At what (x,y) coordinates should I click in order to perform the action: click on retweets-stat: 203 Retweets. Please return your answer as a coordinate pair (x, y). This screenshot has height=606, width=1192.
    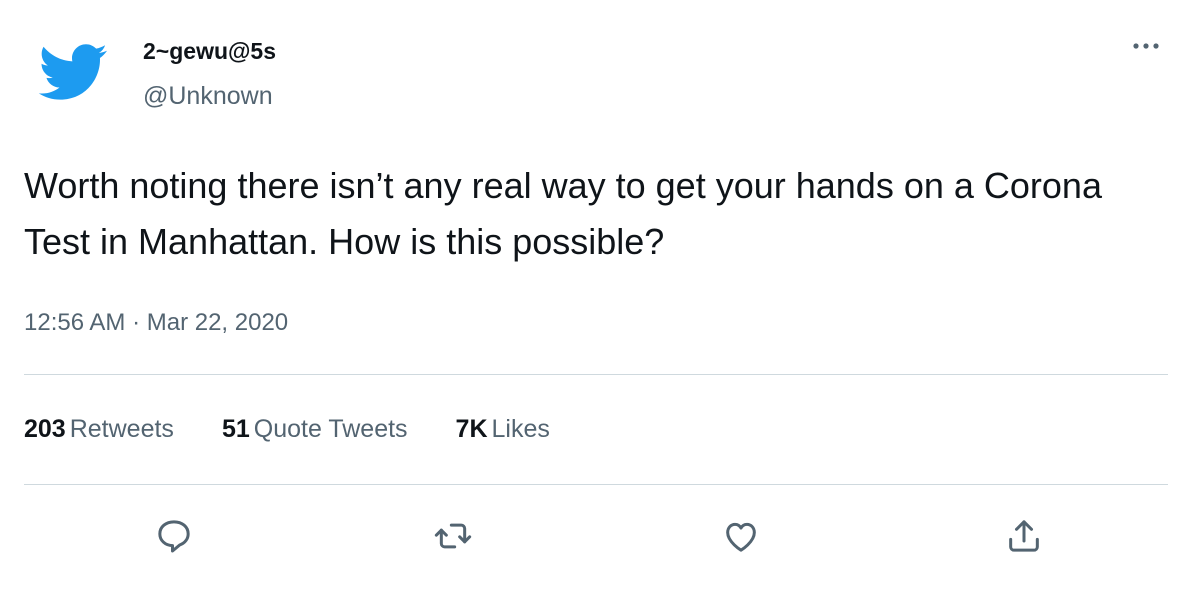
    Looking at the image, I should click on (99, 429).